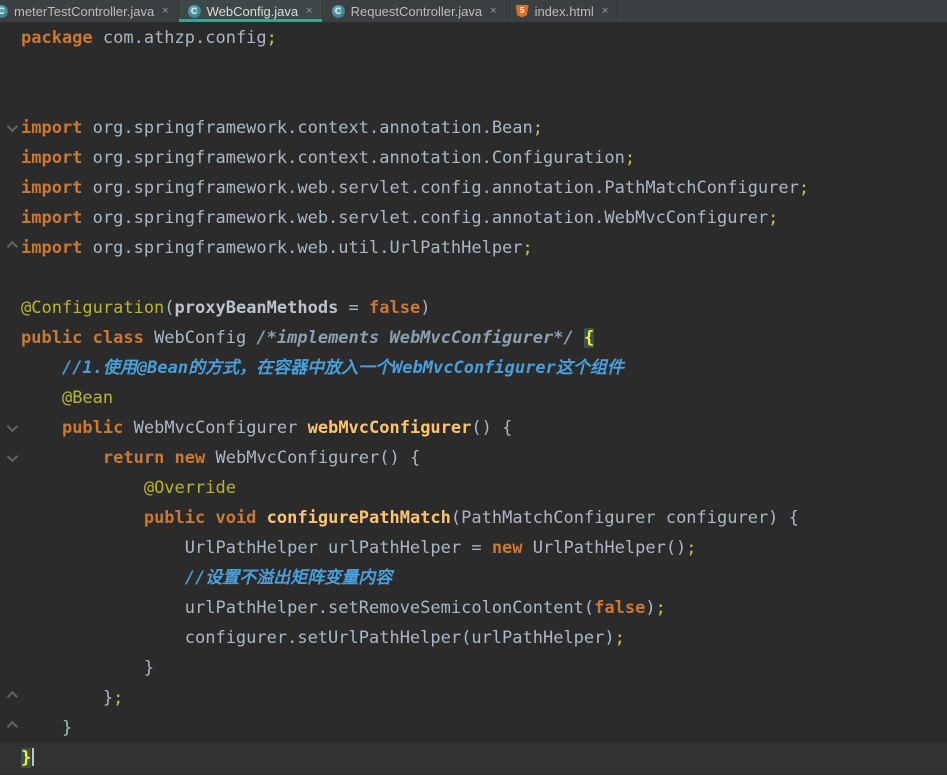 The height and width of the screenshot is (775, 947). I want to click on code-token: UrlPathHelper urlPathHelper =, so click(256, 548).